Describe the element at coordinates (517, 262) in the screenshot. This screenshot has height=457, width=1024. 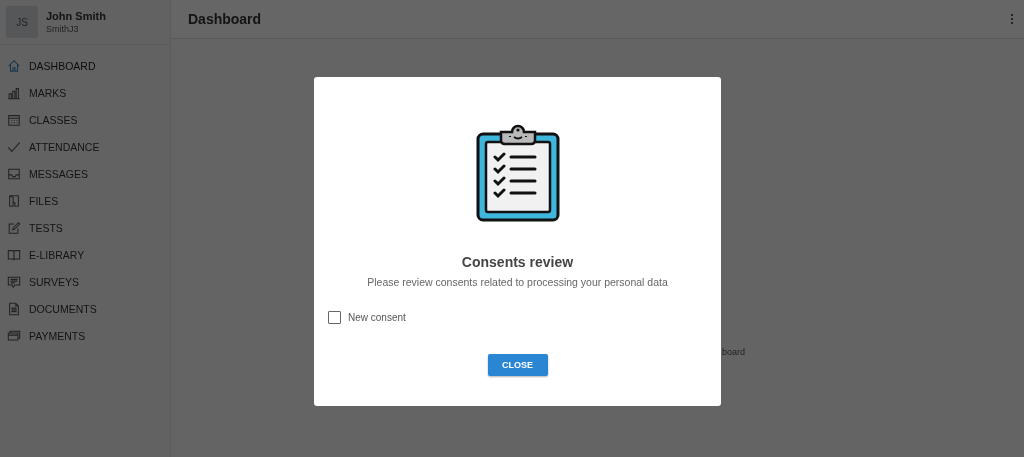
I see `dialog-title: Consents review` at that location.